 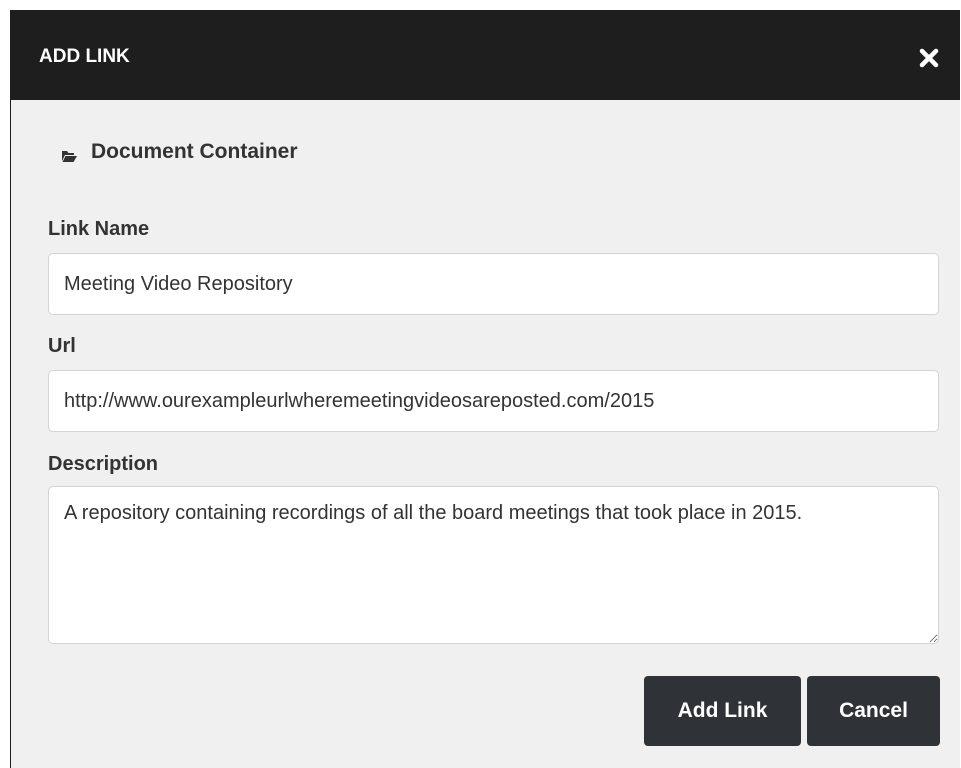 I want to click on url-label: Url, so click(x=62, y=346).